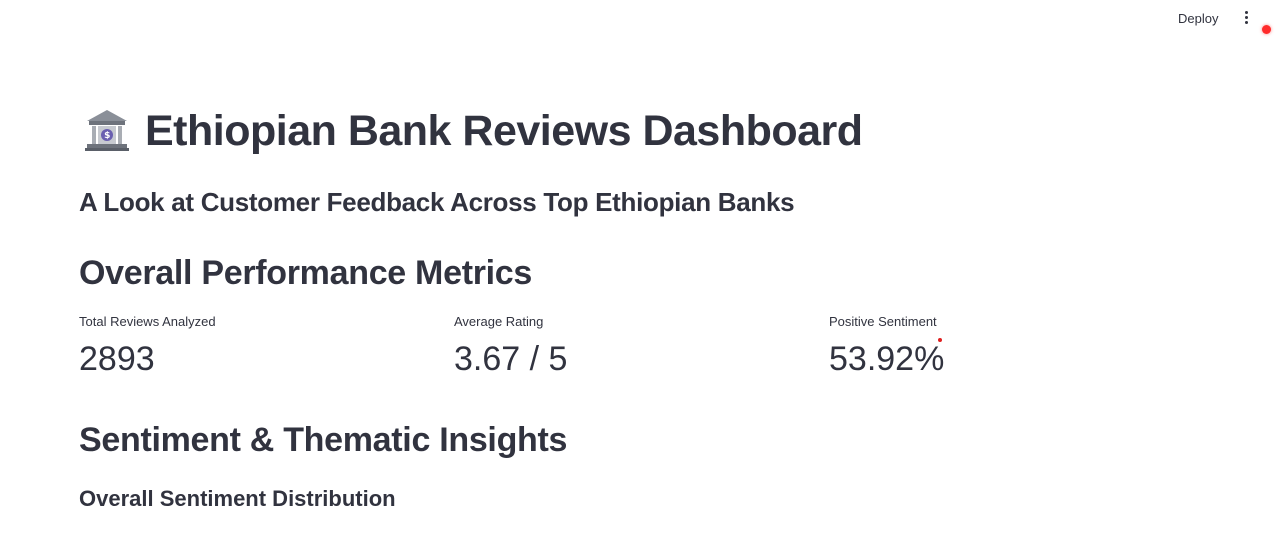 The height and width of the screenshot is (550, 1278). What do you see at coordinates (940, 340) in the screenshot?
I see `cursor-marker` at bounding box center [940, 340].